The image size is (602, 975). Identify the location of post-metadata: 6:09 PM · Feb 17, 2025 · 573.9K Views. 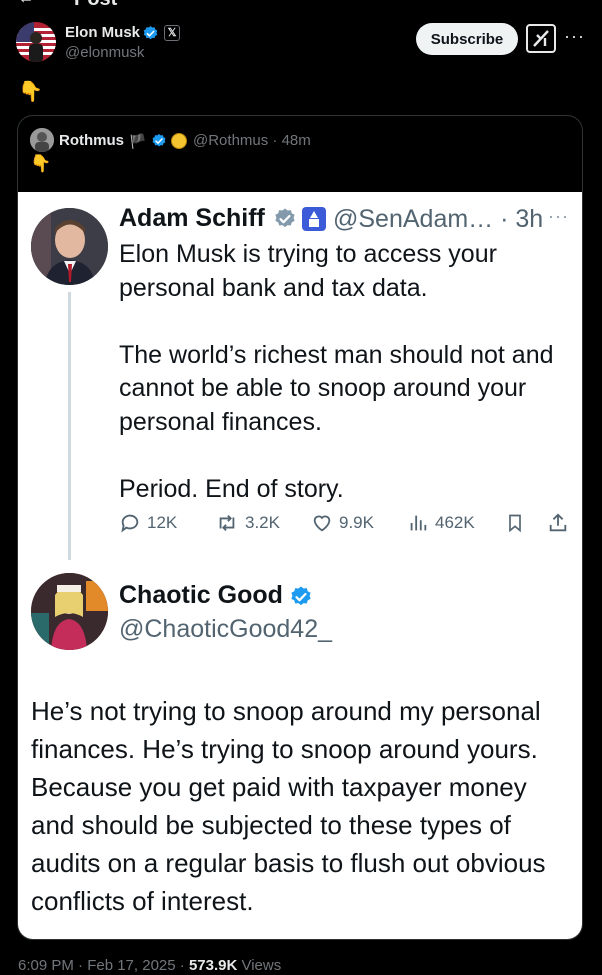
(149, 965).